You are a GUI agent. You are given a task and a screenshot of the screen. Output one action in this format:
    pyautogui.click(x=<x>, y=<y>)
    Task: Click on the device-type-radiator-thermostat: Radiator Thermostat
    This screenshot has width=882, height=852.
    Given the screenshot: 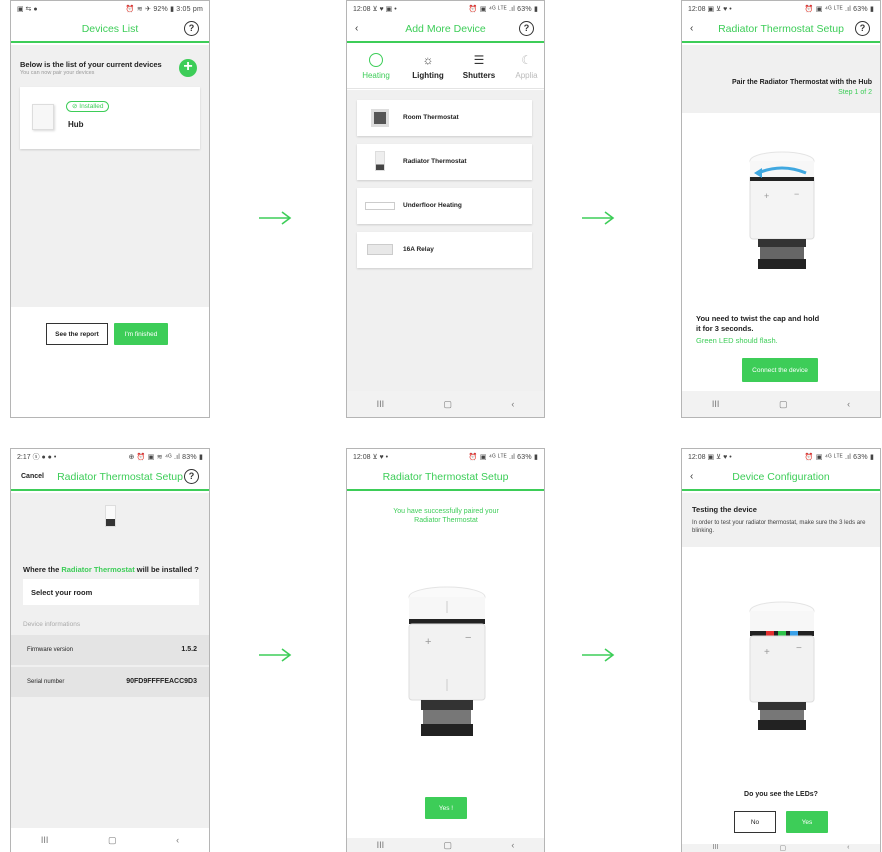 What is the action you would take?
    pyautogui.click(x=444, y=162)
    